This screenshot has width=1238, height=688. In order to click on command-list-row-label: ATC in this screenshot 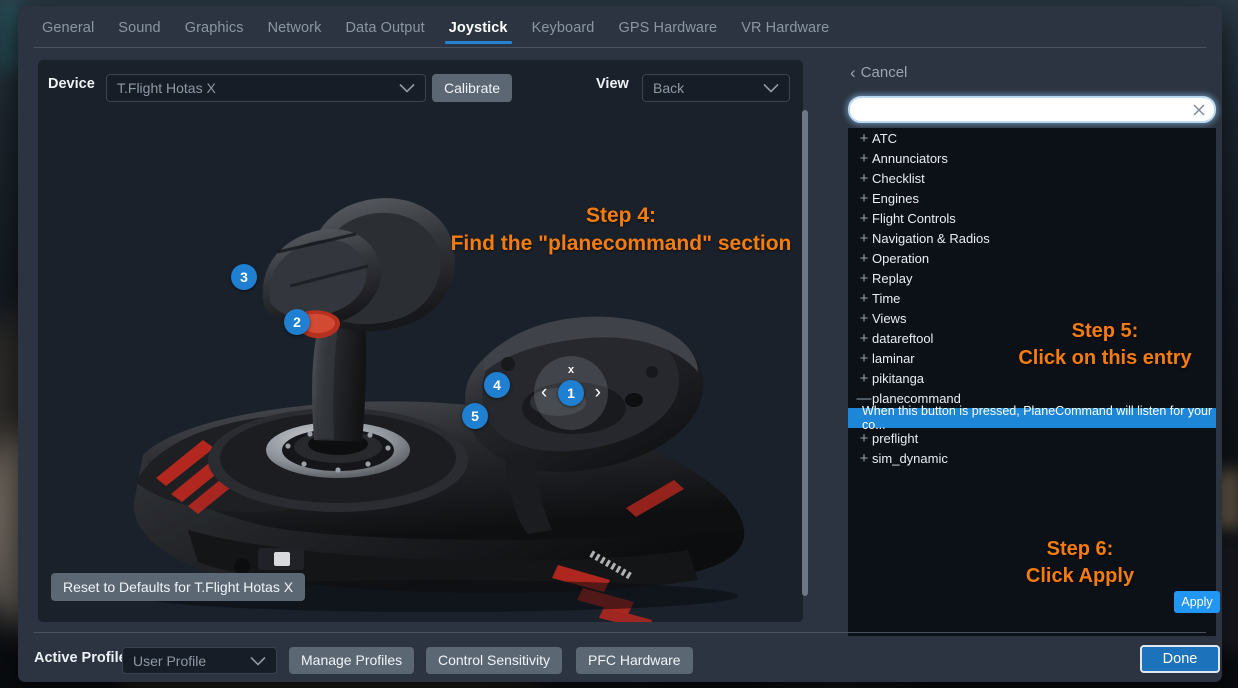, I will do `click(885, 138)`.